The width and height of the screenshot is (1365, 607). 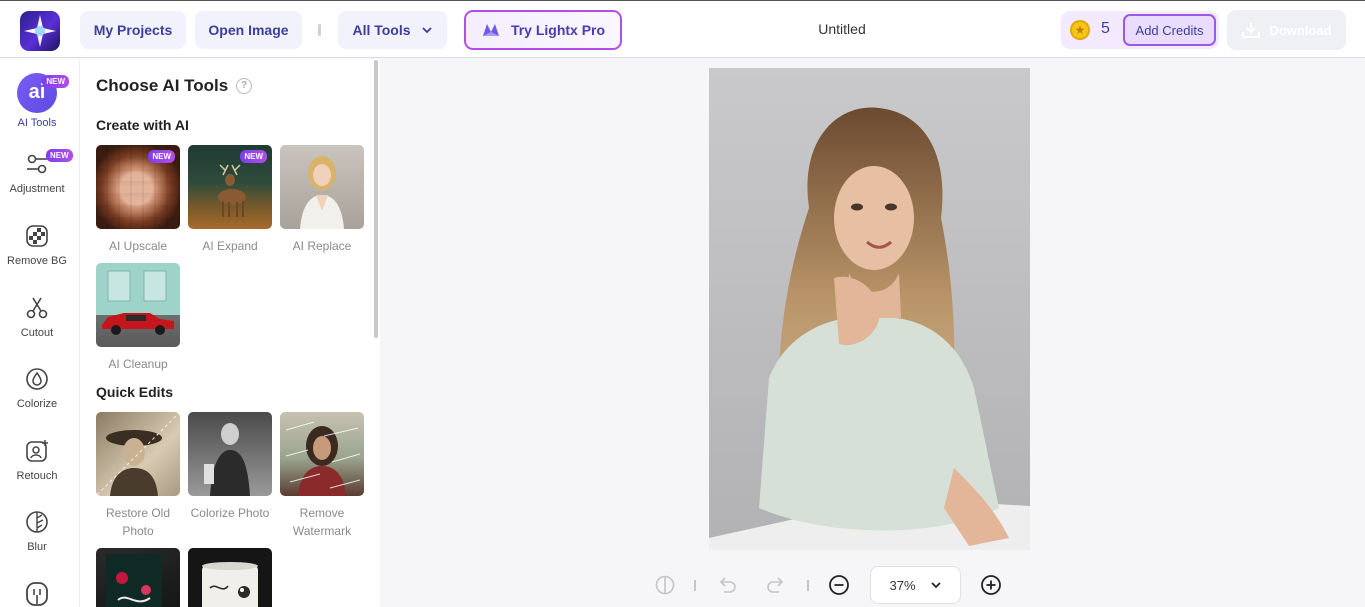 What do you see at coordinates (142, 125) in the screenshot?
I see `section-create-with-ai: Create with AI` at bounding box center [142, 125].